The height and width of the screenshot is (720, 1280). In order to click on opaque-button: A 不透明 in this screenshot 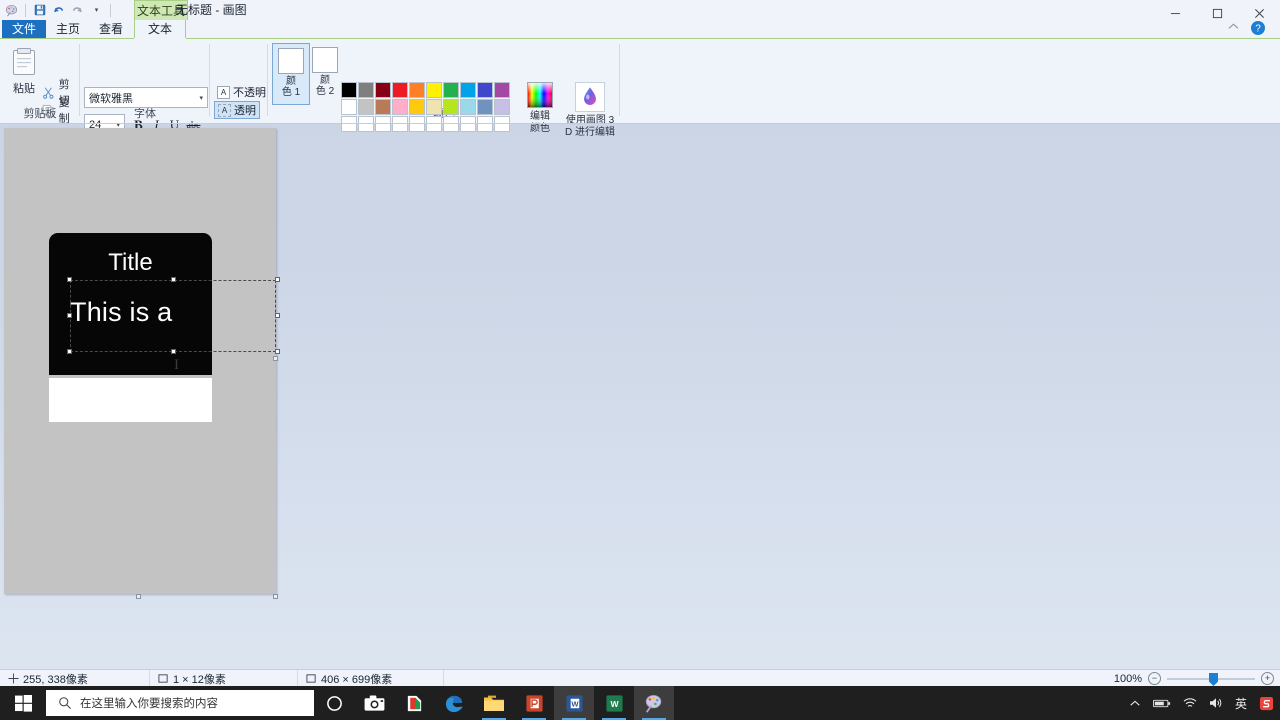, I will do `click(241, 92)`.